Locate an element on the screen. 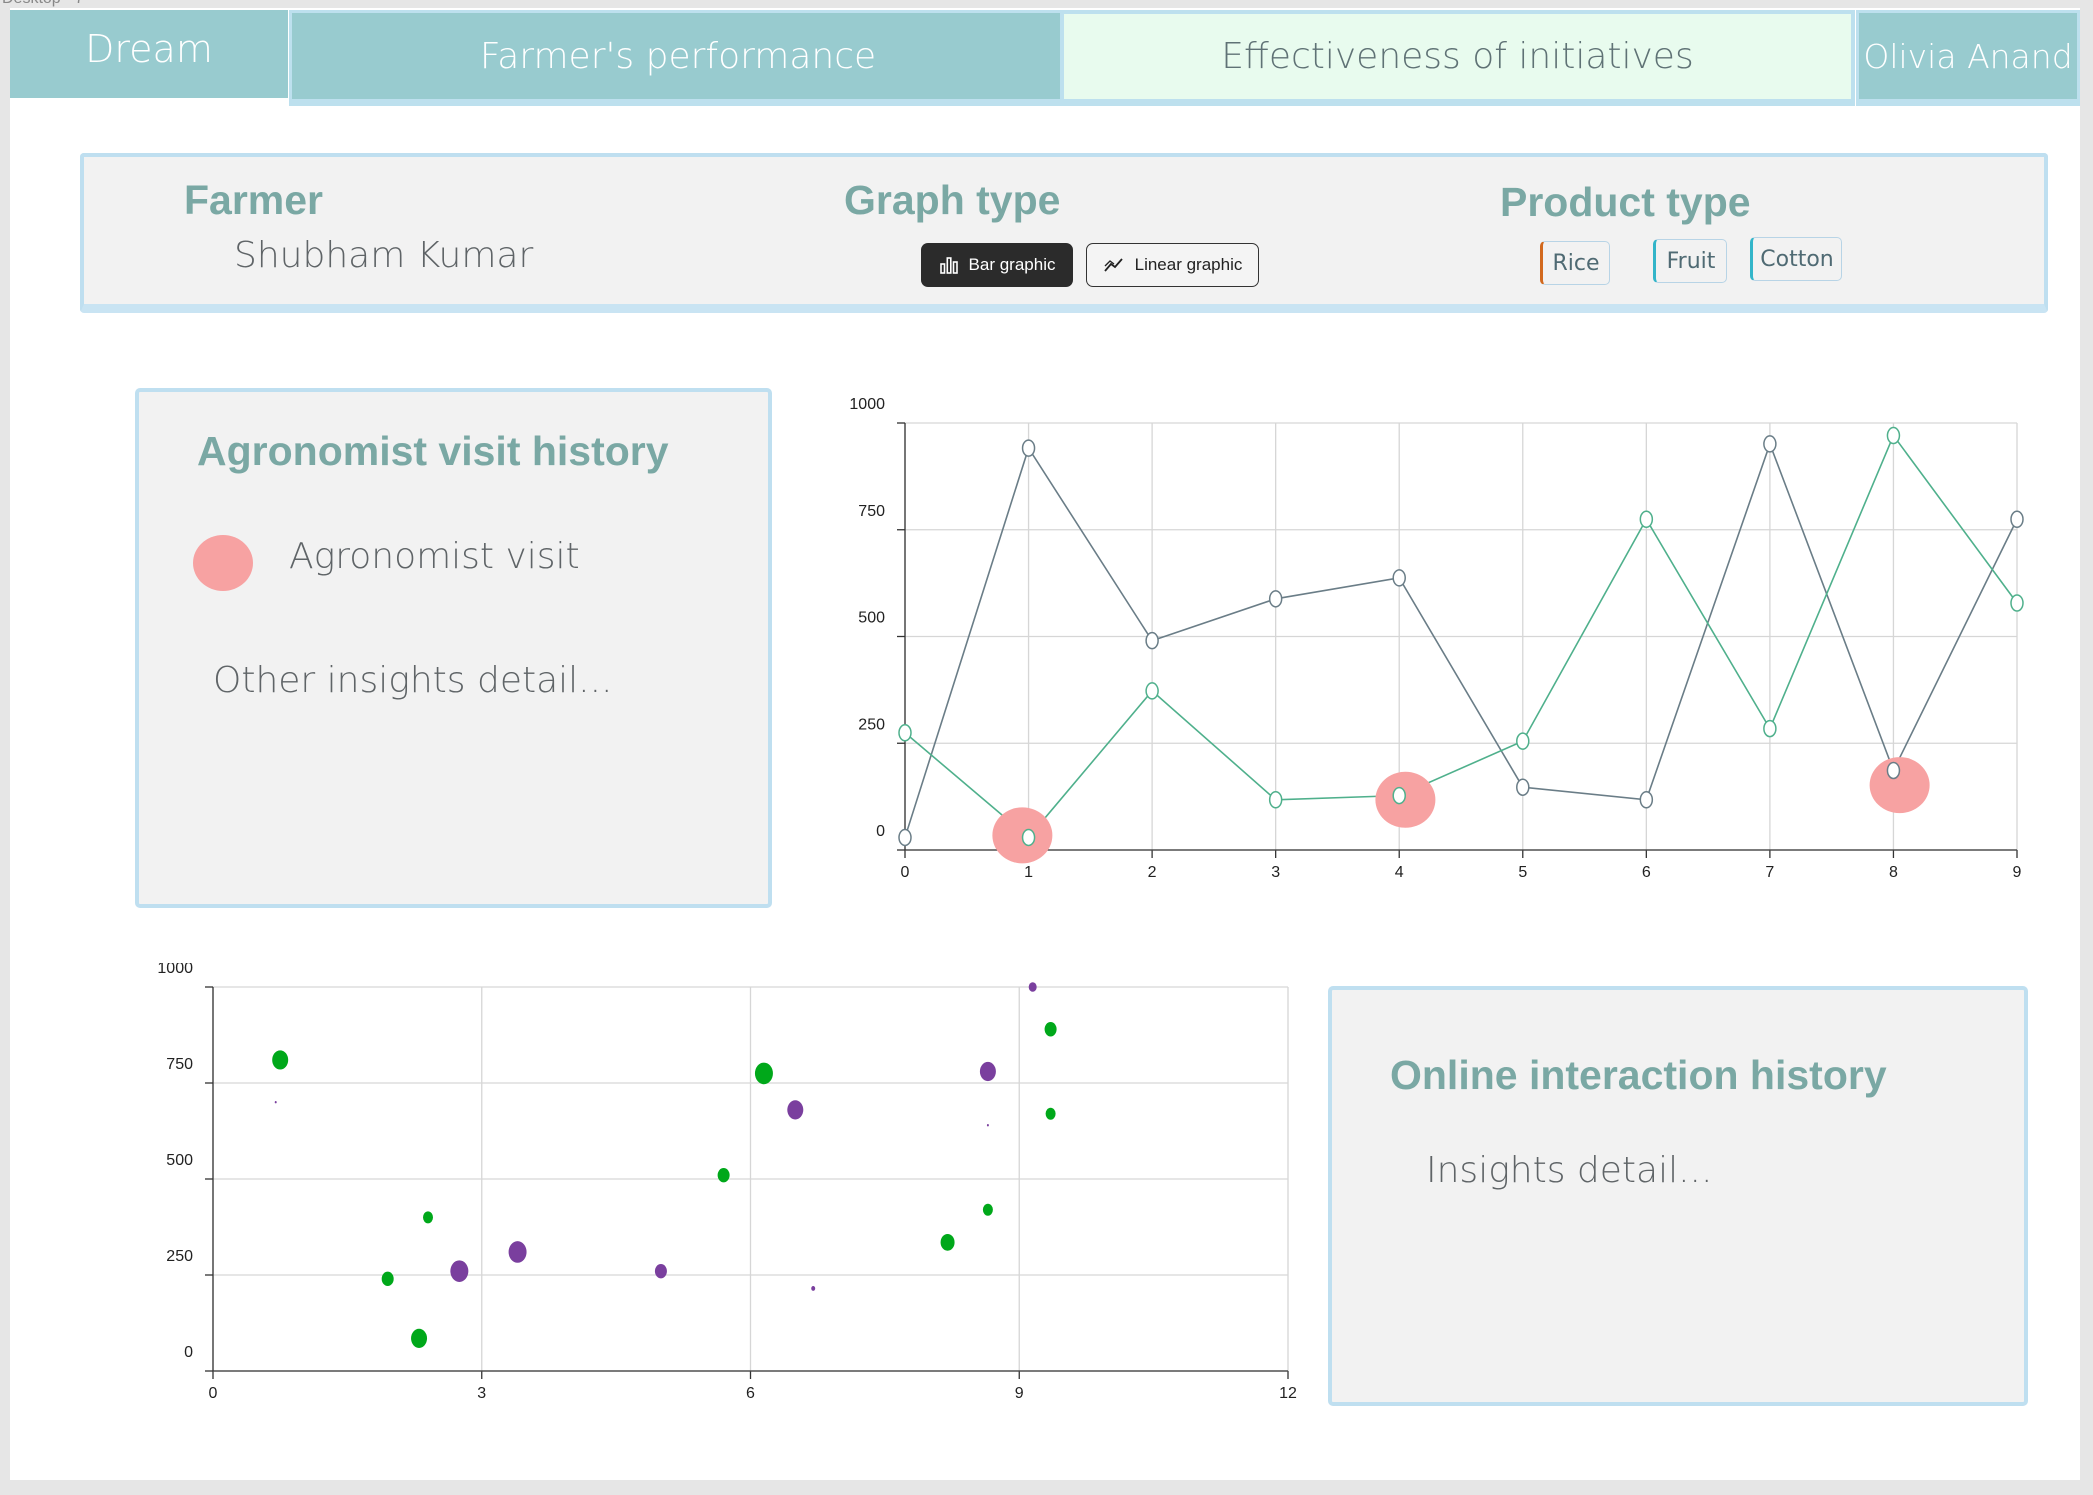 This screenshot has height=1495, width=2093. x-tick-label: 1 is located at coordinates (1028, 872).